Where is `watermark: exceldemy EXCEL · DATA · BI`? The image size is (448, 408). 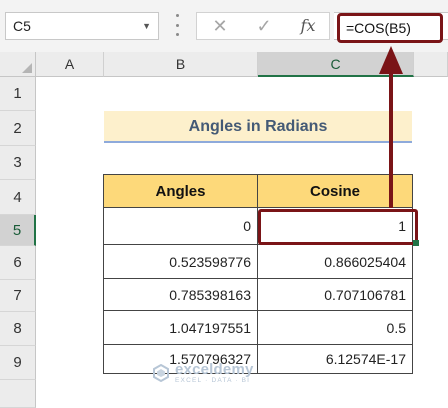 watermark: exceldemy EXCEL · DATA · BI is located at coordinates (203, 373).